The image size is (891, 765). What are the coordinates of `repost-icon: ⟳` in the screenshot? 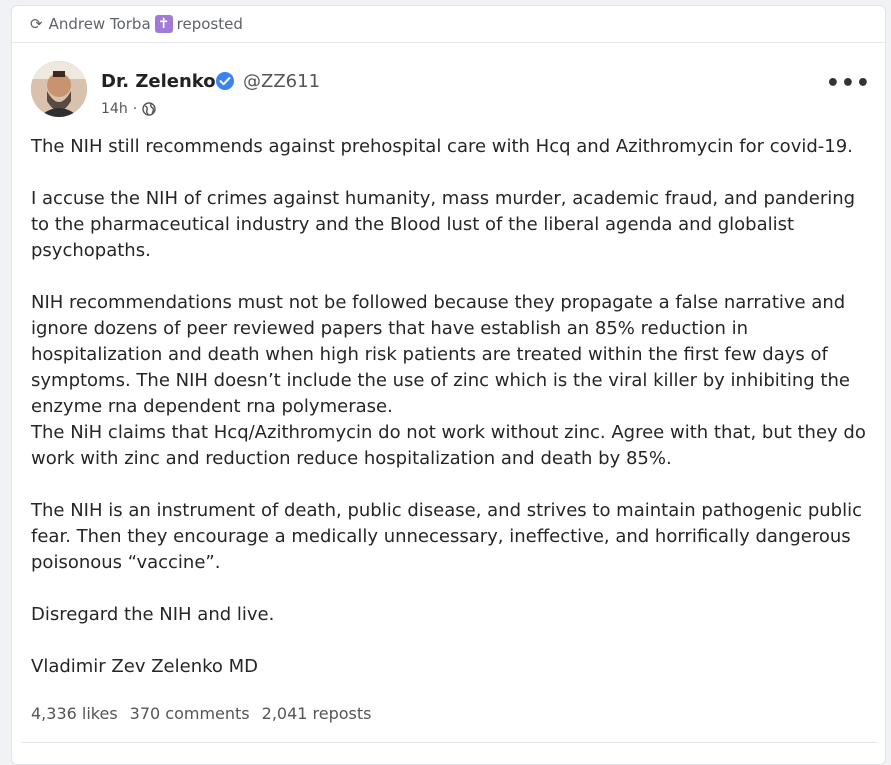 It's located at (36, 24).